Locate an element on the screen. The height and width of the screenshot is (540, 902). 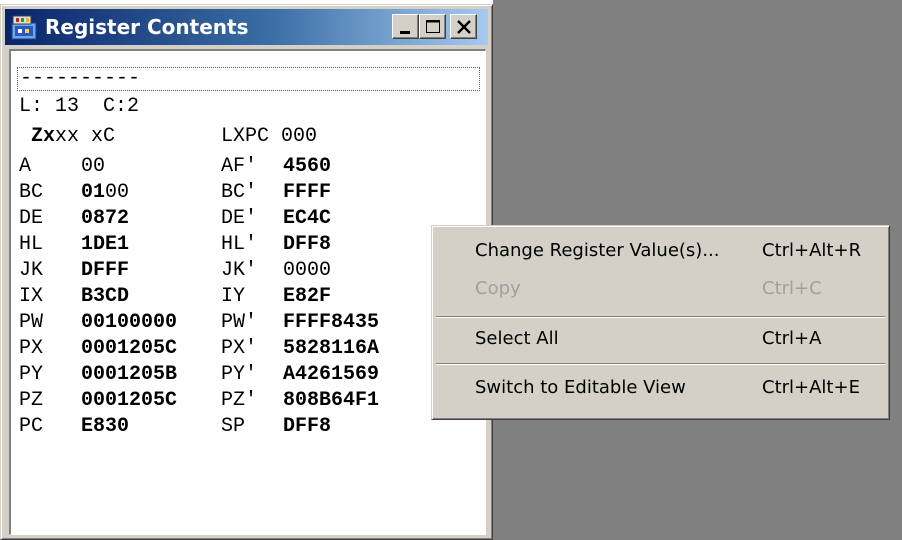
register-row: PX 0001205C PX' 5828116A is located at coordinates (248, 349).